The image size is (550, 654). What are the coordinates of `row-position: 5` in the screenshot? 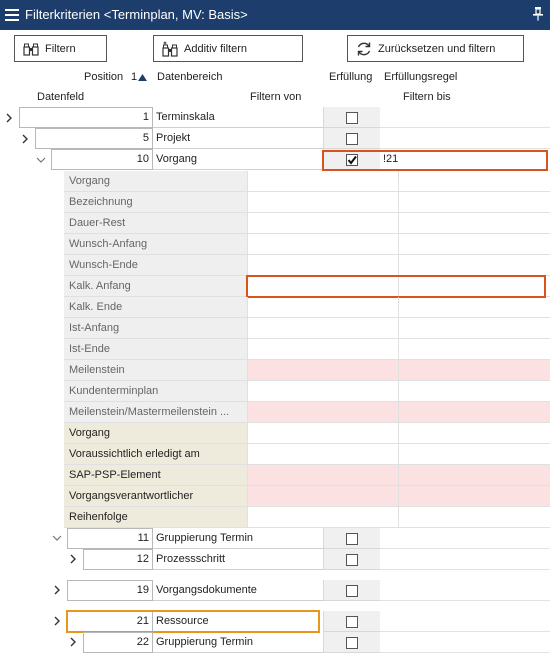 It's located at (94, 138).